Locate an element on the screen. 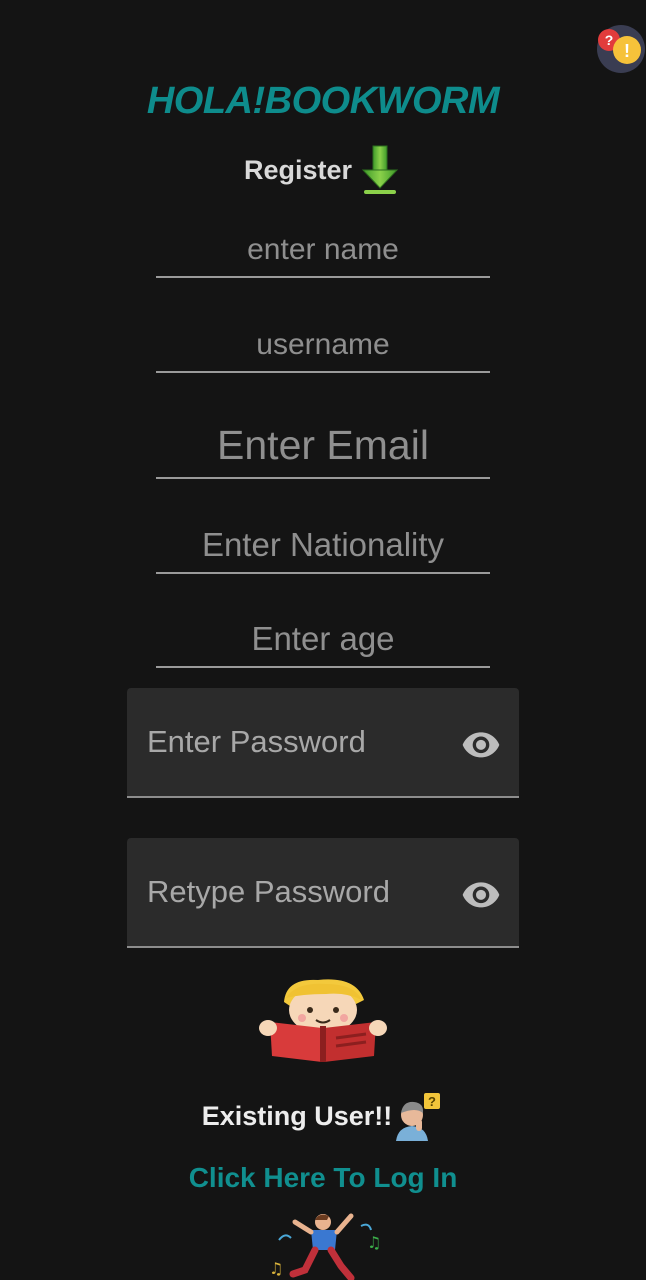  down-arrow-icon is located at coordinates (380, 169).